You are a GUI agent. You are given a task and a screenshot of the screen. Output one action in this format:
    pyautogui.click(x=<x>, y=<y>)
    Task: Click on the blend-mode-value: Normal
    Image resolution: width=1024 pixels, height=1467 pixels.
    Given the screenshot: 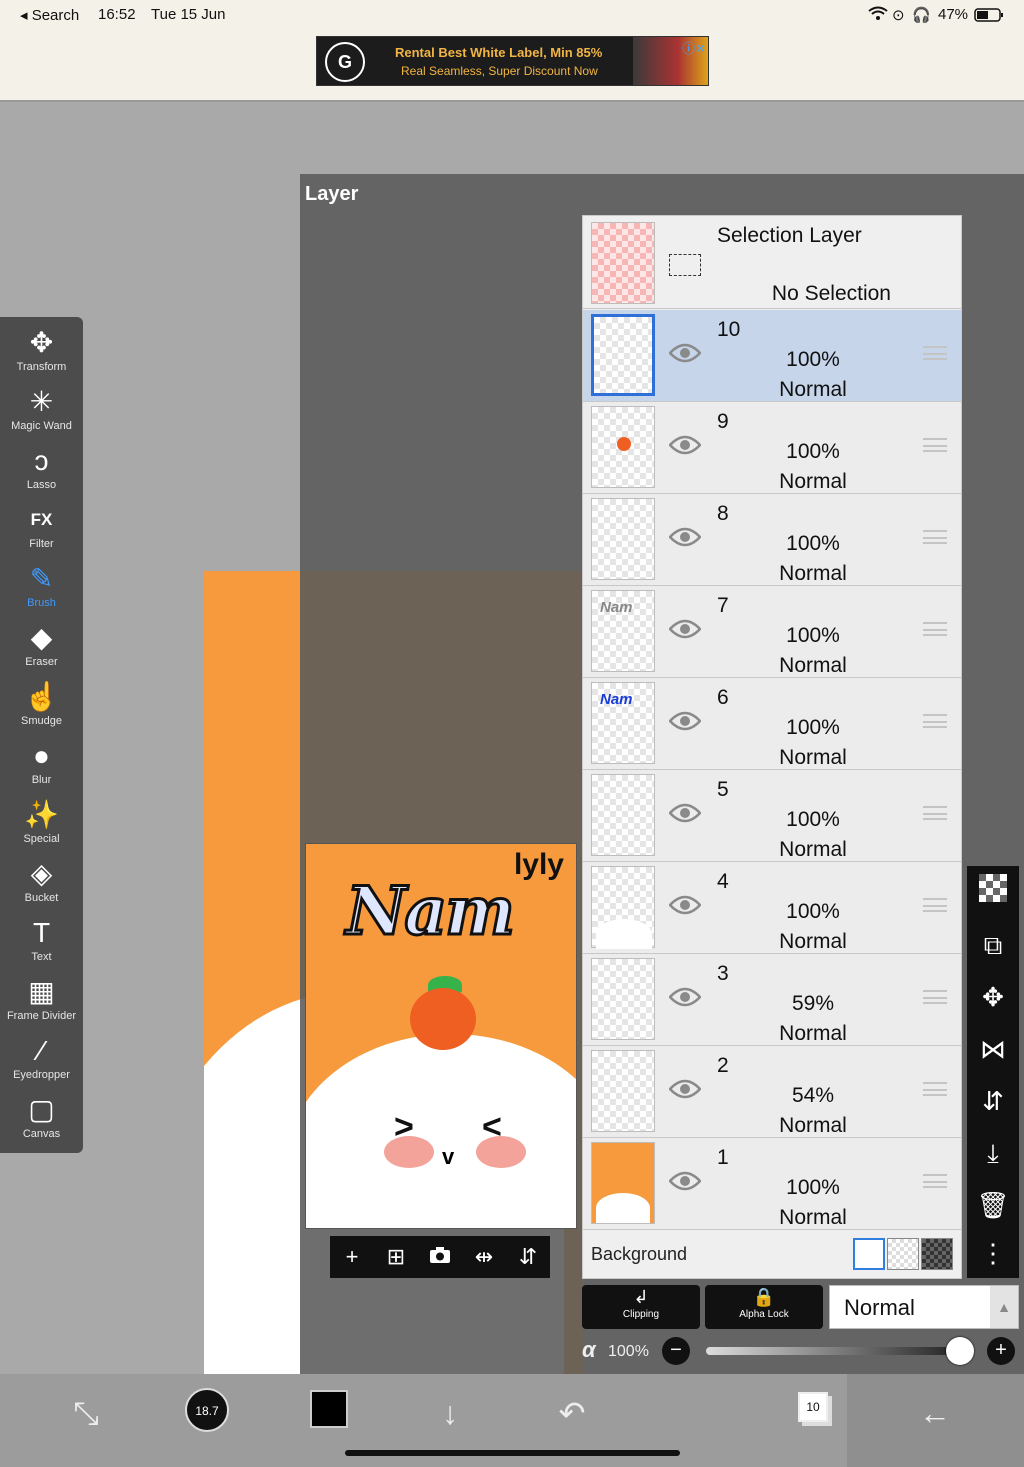 What is the action you would take?
    pyautogui.click(x=879, y=1307)
    